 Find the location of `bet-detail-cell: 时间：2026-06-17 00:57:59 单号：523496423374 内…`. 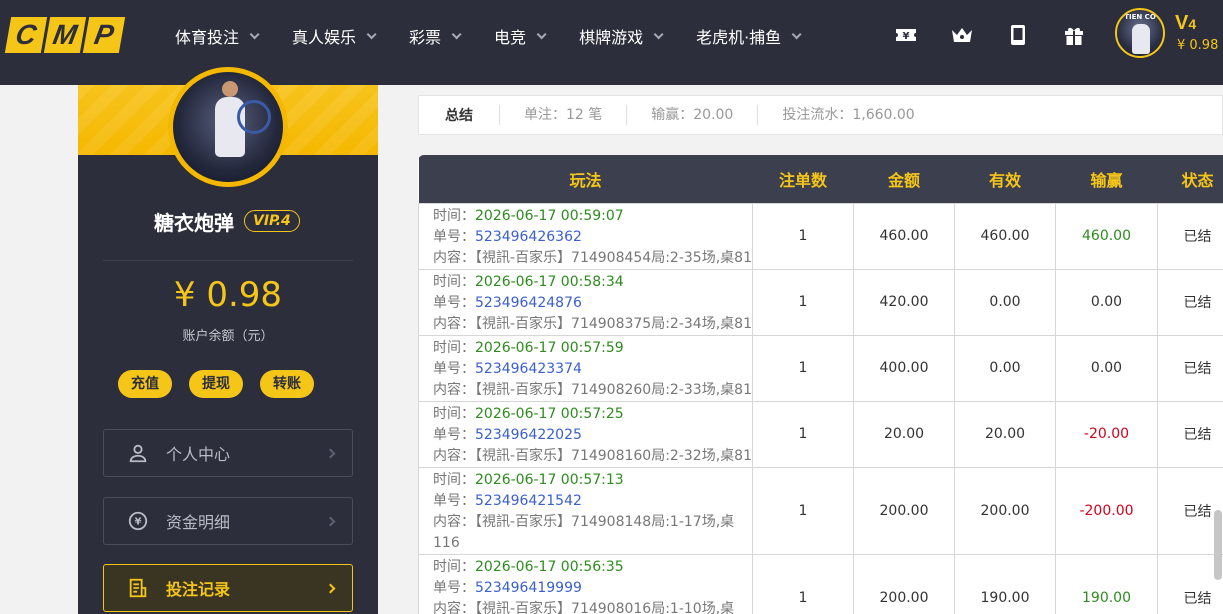

bet-detail-cell: 时间：2026-06-17 00:57:59 单号：523496423374 内… is located at coordinates (585, 368).